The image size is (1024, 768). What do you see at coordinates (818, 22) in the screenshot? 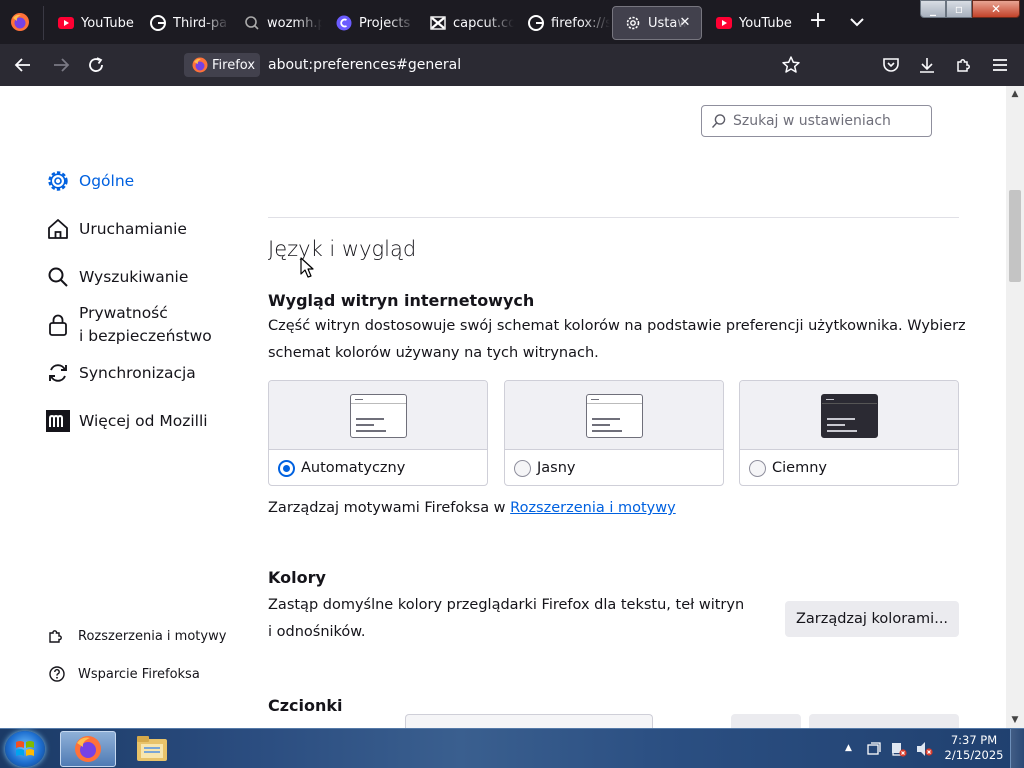
I see `new-tab-button: +` at bounding box center [818, 22].